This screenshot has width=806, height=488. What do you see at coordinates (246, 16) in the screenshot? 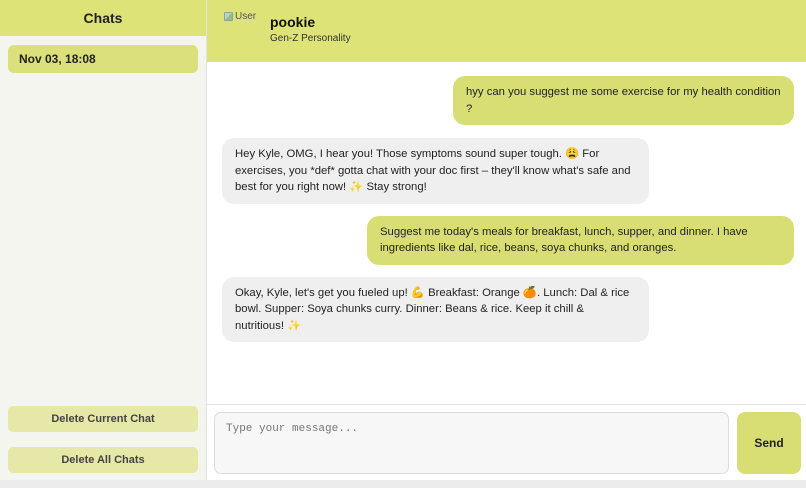
I see `avatar-alt-text: User` at bounding box center [246, 16].